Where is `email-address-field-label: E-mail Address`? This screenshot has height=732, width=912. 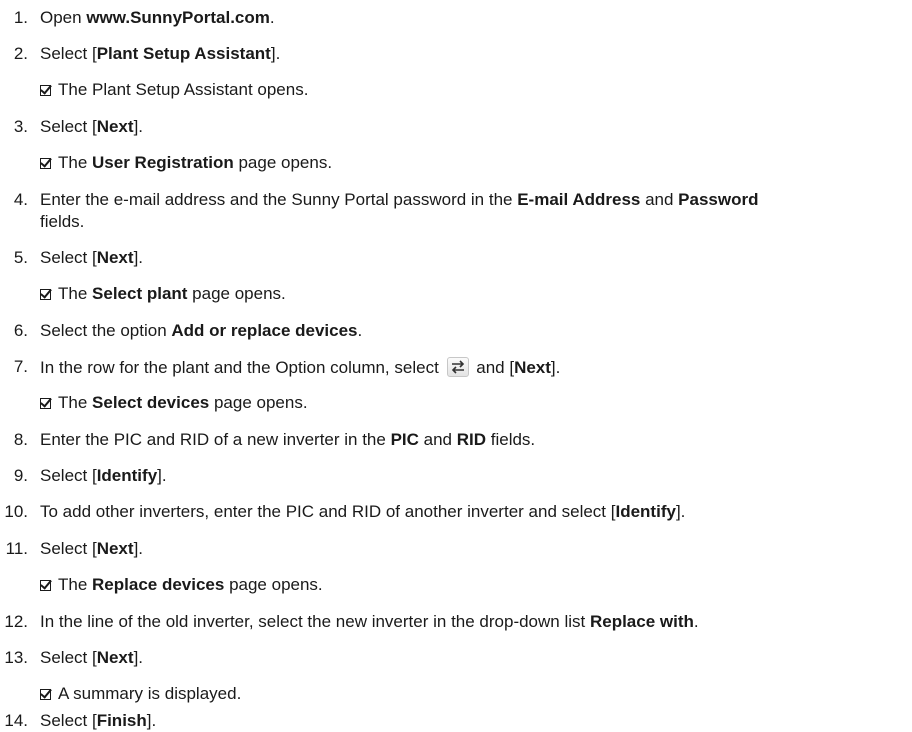 email-address-field-label: E-mail Address is located at coordinates (579, 199).